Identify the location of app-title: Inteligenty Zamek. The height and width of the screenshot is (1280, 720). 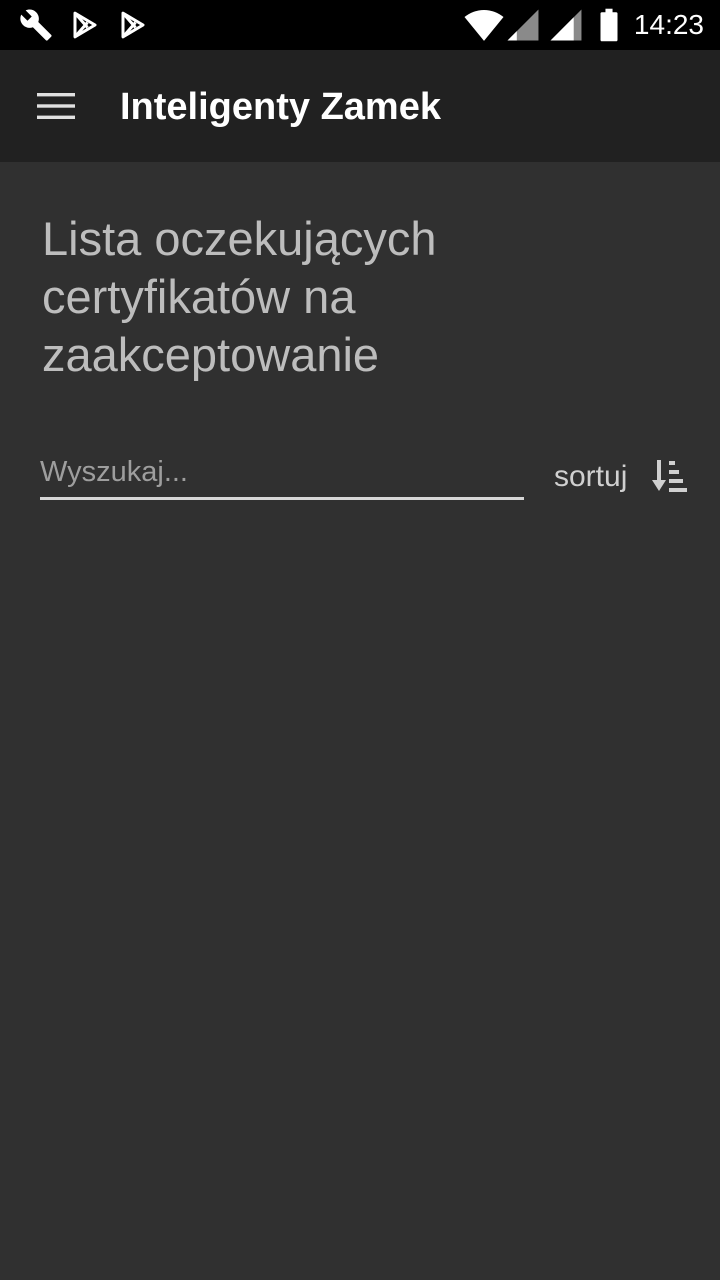
(280, 107).